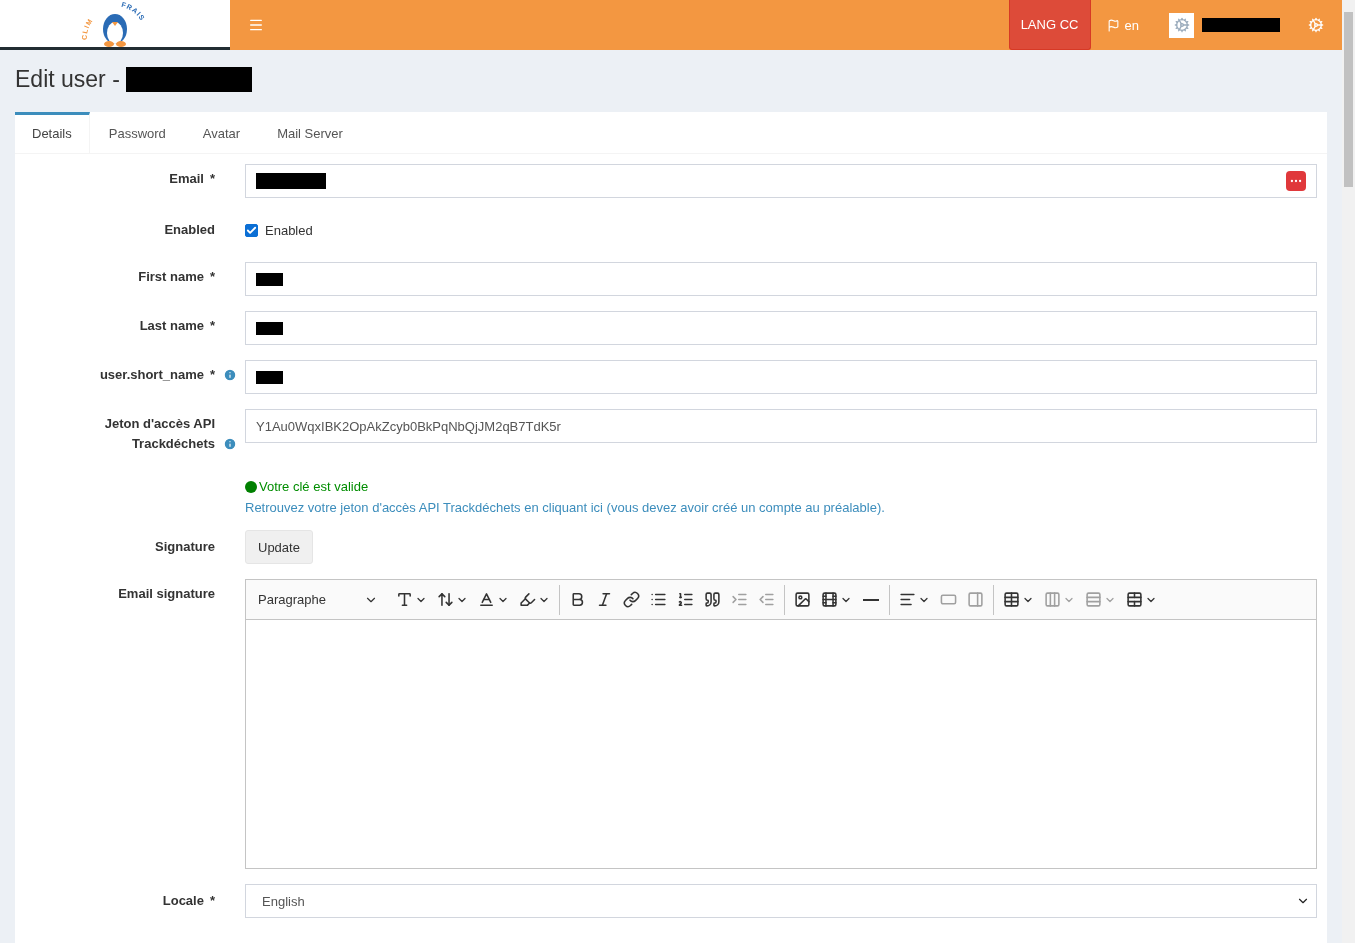 Image resolution: width=1355 pixels, height=943 pixels. Describe the element at coordinates (251, 486) in the screenshot. I see `status-dot-icon` at that location.